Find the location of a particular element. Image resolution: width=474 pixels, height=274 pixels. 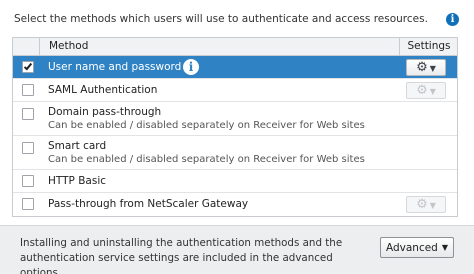

method-label: Smart card is located at coordinates (77, 146).